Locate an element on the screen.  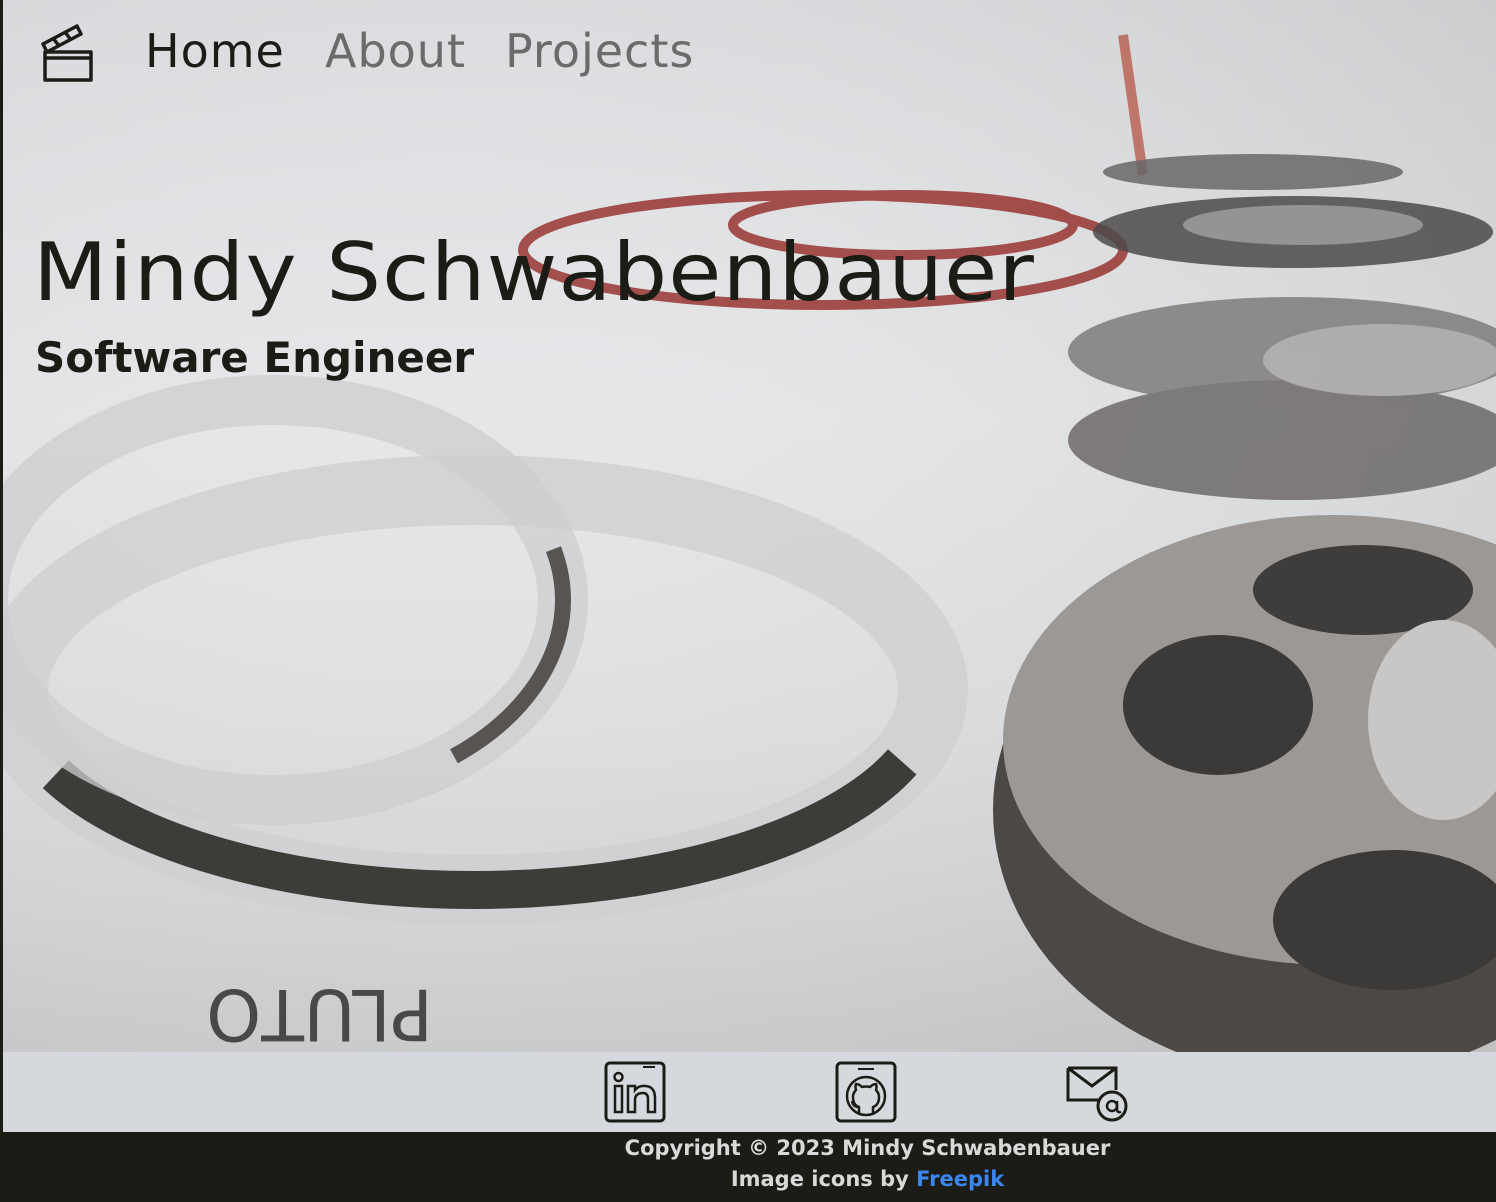
svg-text: PLUTO is located at coordinates (319, 1012).